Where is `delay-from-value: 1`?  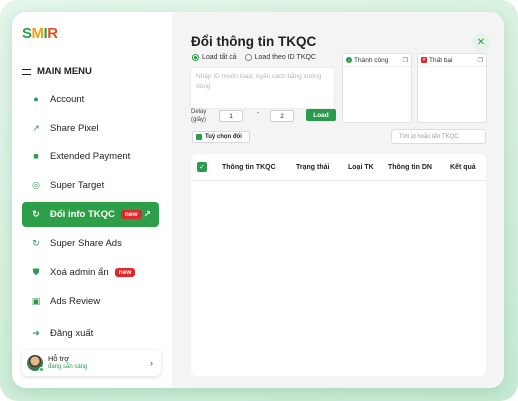
delay-from-value: 1 is located at coordinates (231, 116).